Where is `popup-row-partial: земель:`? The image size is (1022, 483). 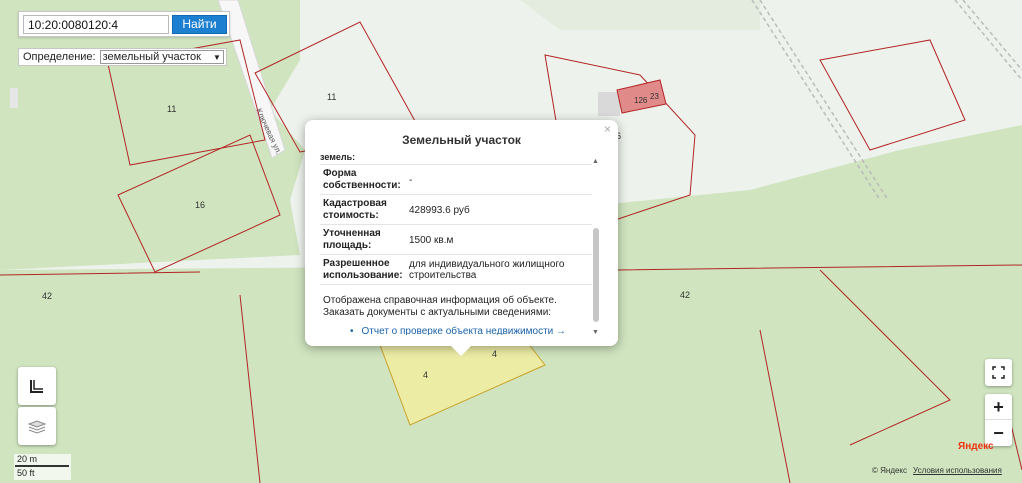 popup-row-partial: земель: is located at coordinates (456, 159).